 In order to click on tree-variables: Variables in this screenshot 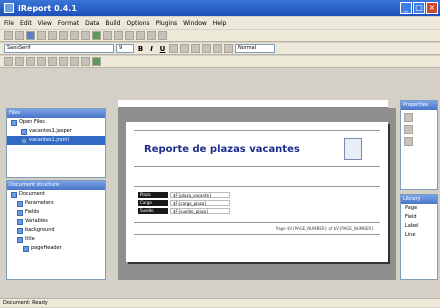, I will do `click(56, 221)`.